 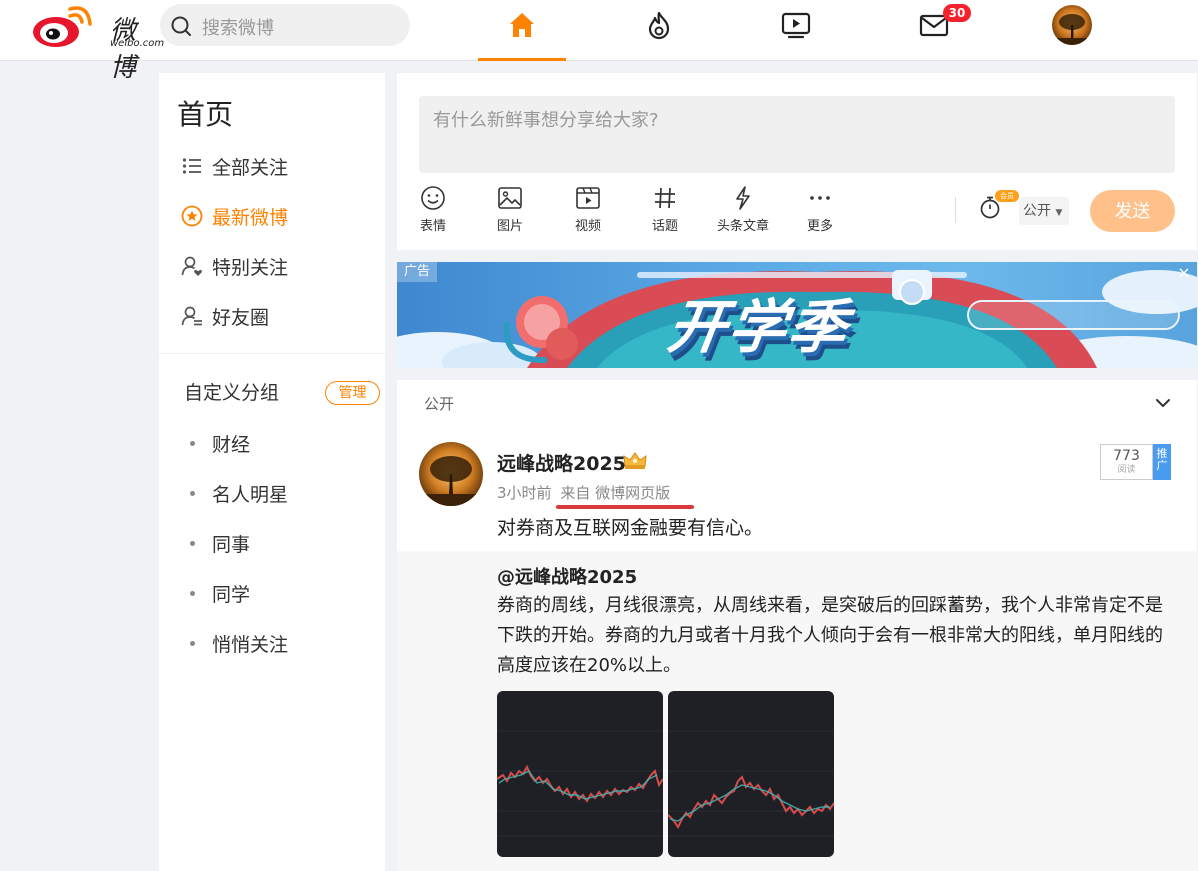 What do you see at coordinates (758, 327) in the screenshot?
I see `banner-title: 开学季` at bounding box center [758, 327].